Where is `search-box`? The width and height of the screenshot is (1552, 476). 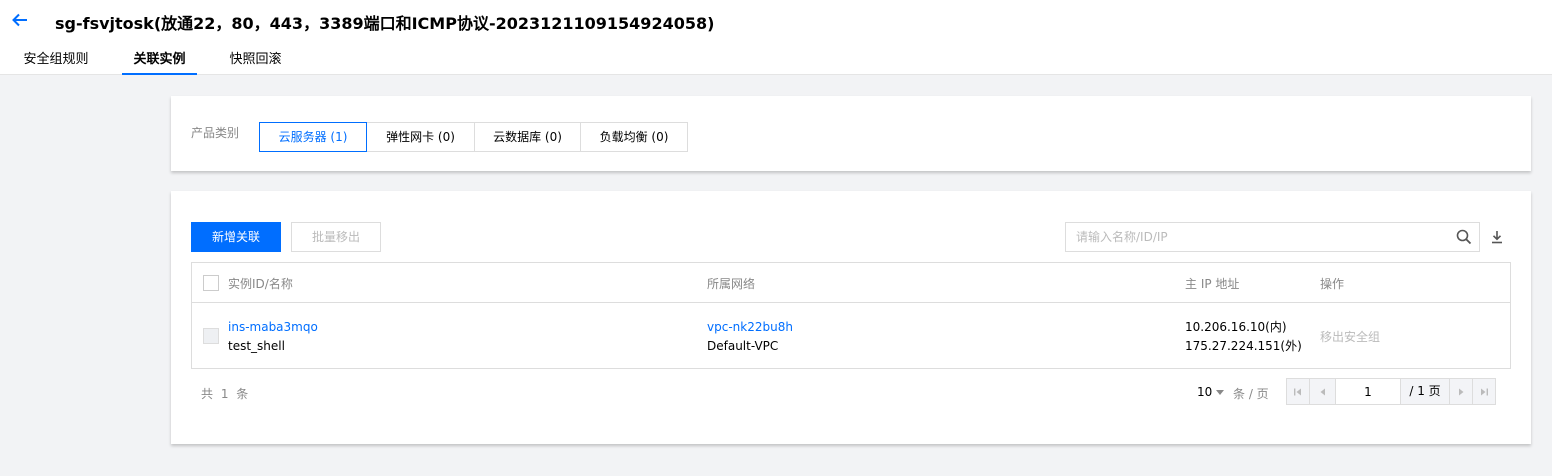 search-box is located at coordinates (1272, 237).